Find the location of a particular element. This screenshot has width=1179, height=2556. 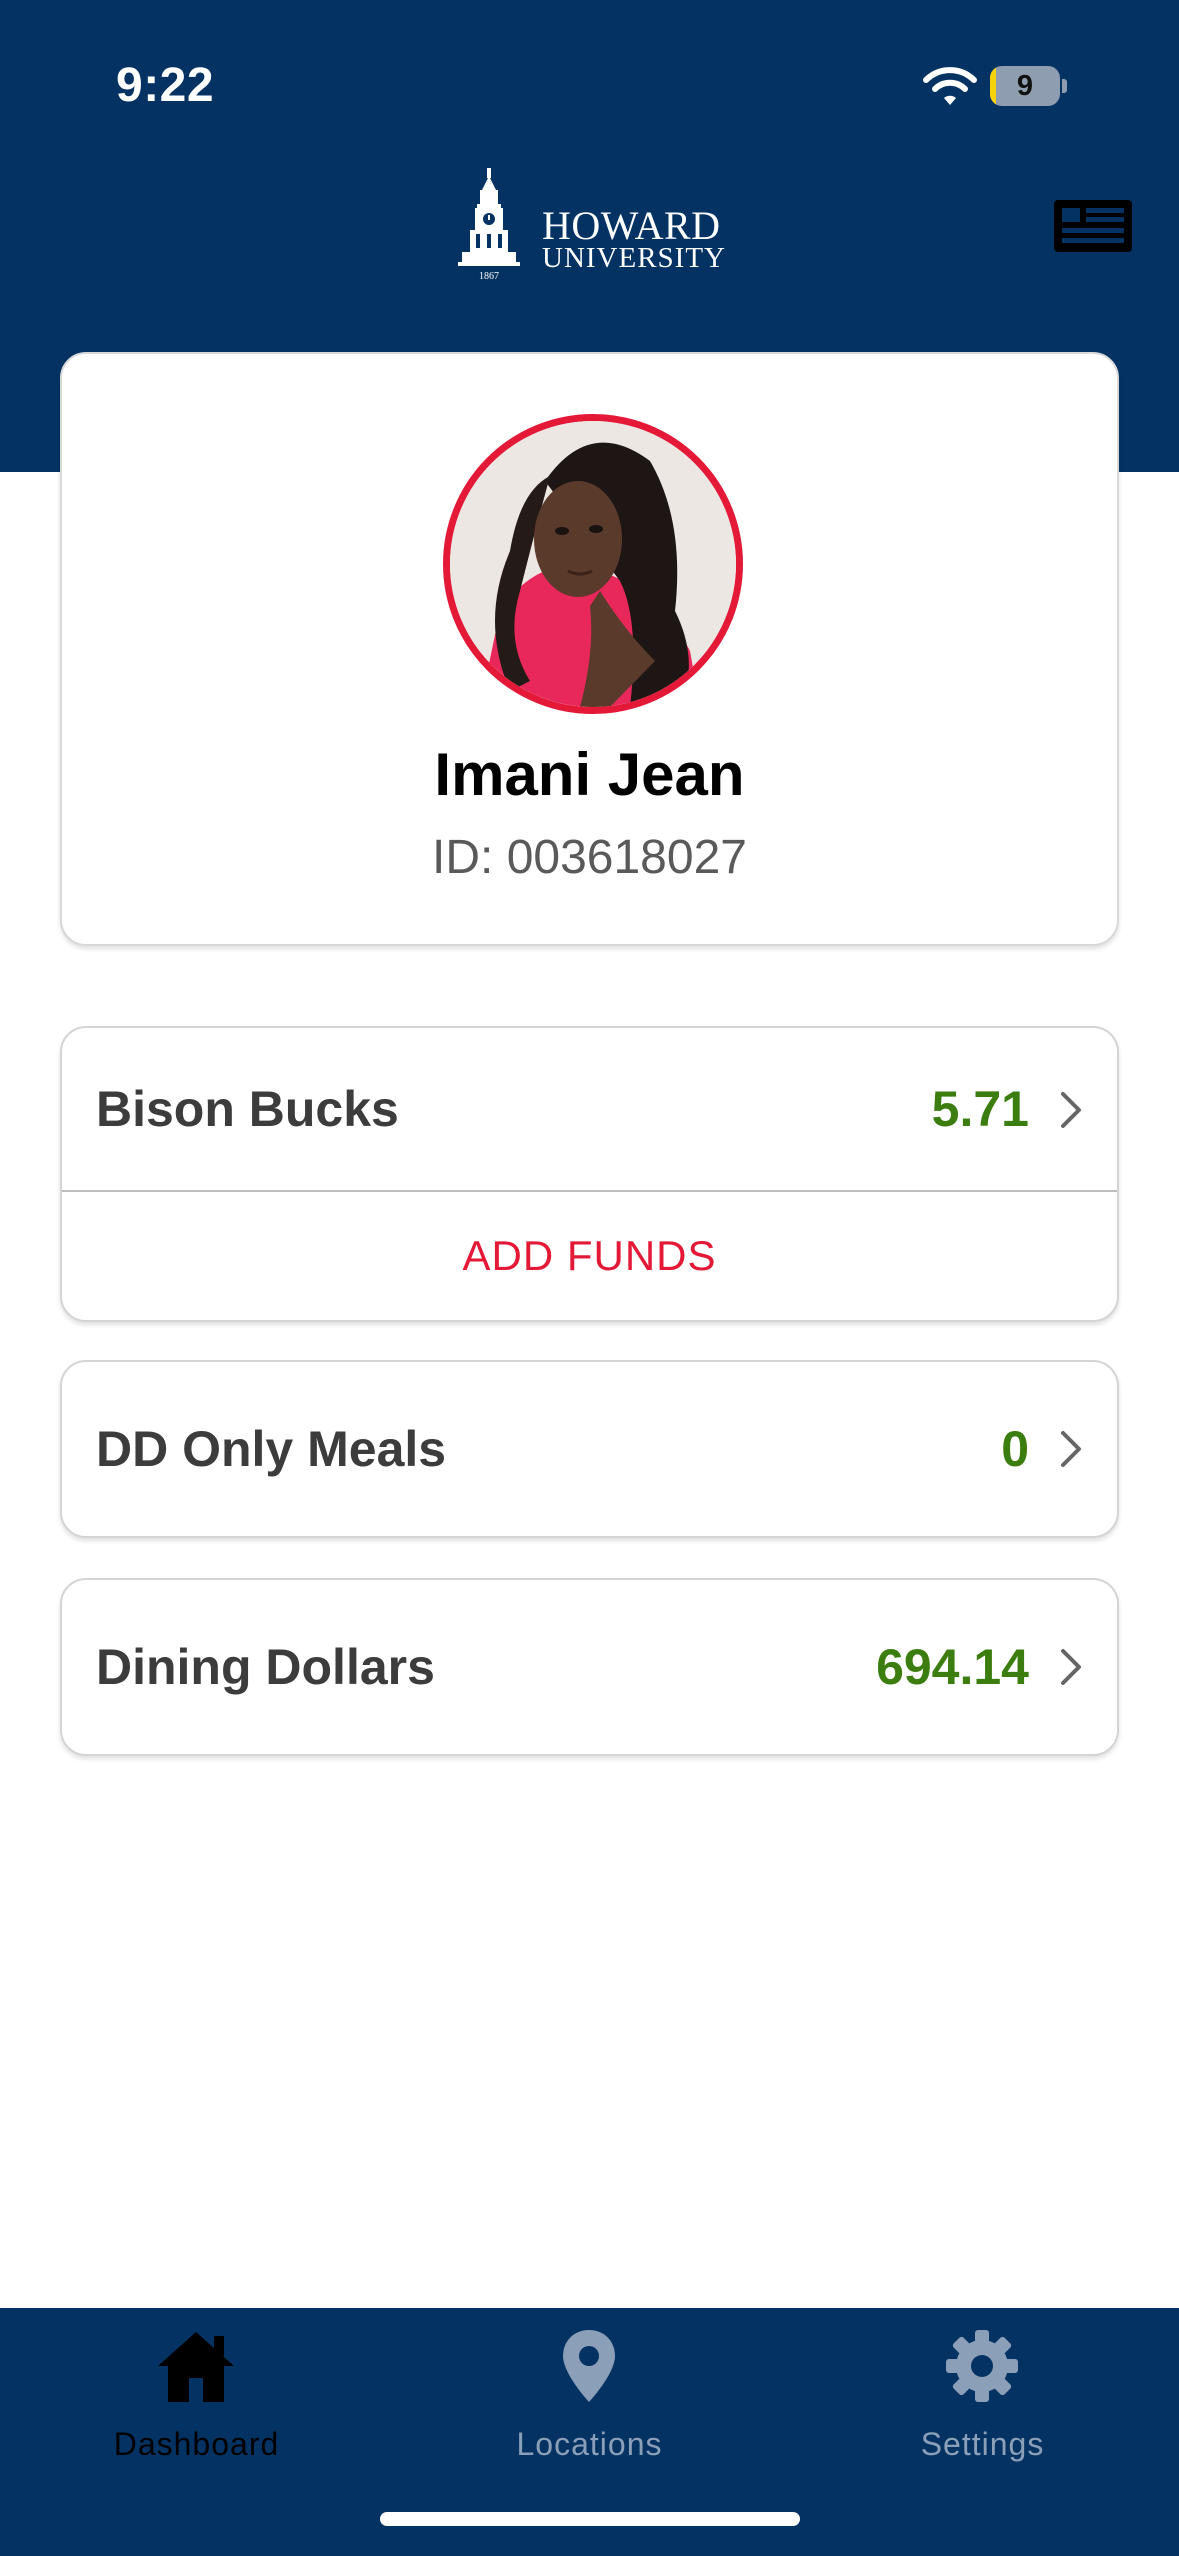

status-time: 9:22 is located at coordinates (165, 85).